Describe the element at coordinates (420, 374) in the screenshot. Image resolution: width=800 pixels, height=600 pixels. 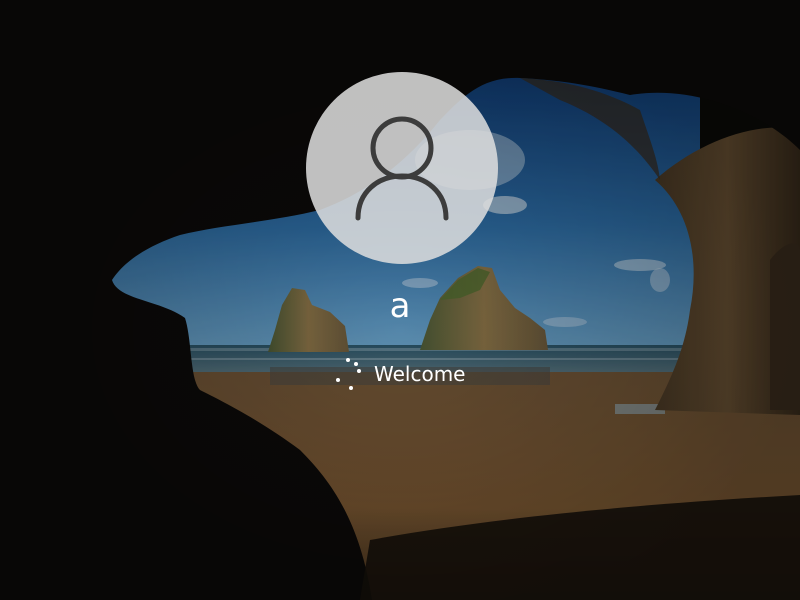
I see `status-text: Welcome` at that location.